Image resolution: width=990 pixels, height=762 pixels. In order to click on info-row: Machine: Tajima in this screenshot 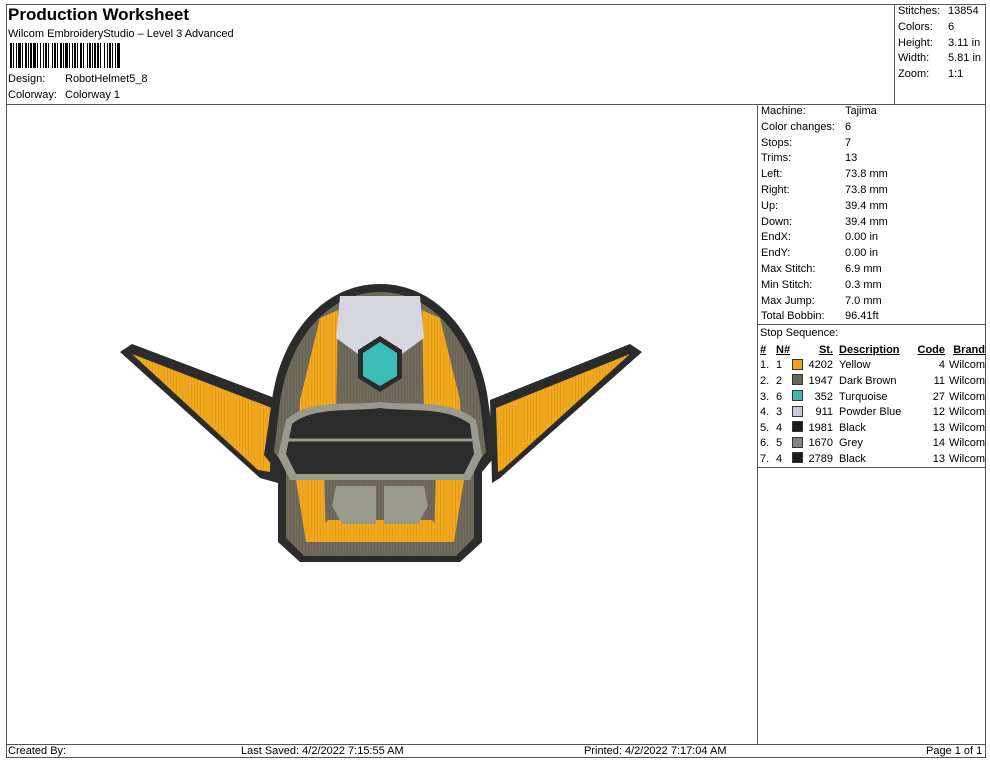, I will do `click(819, 111)`.